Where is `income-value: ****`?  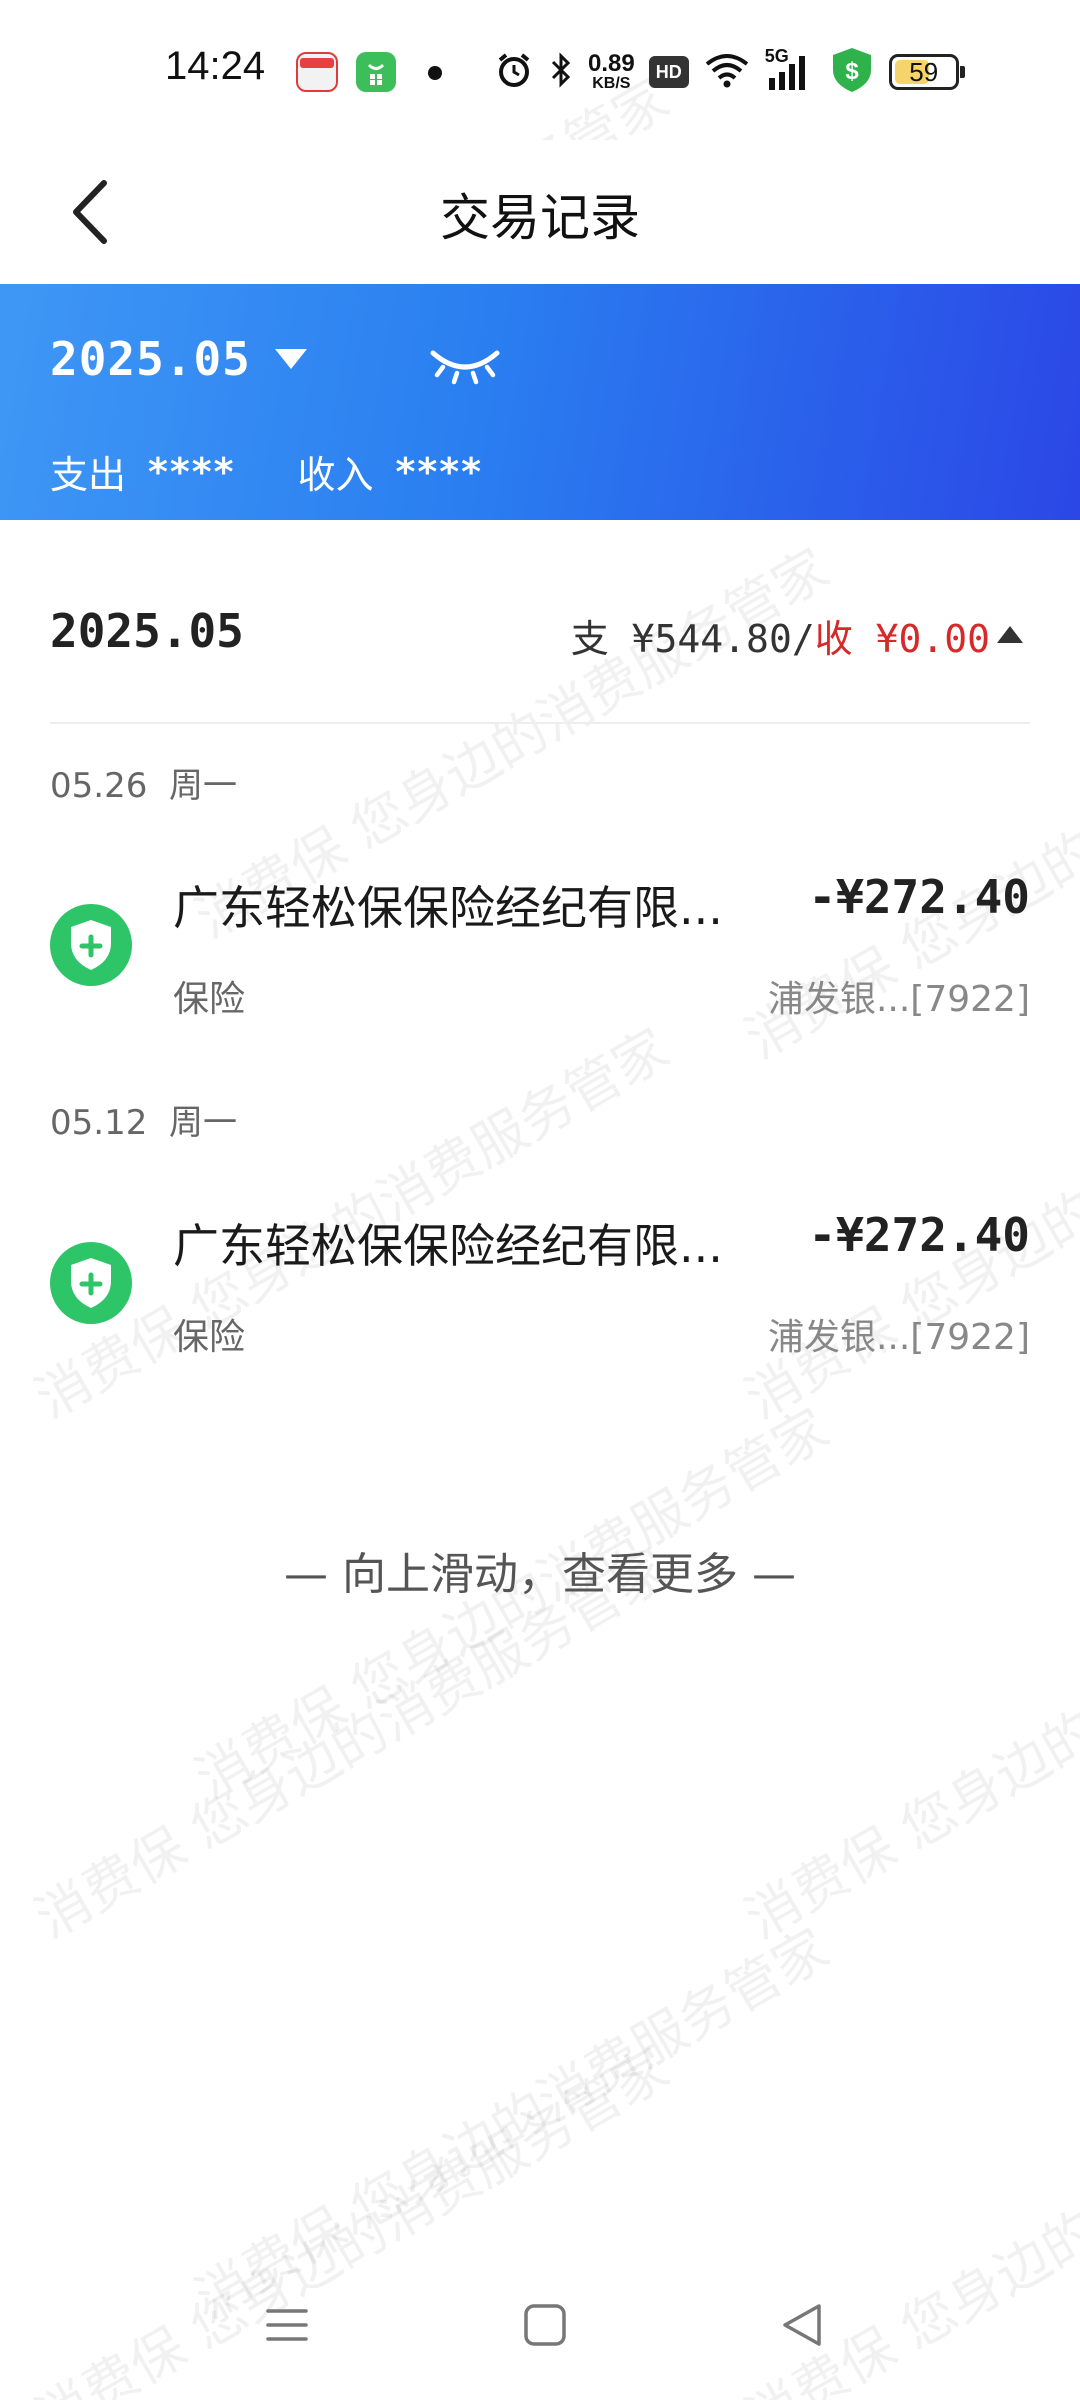
income-value: **** is located at coordinates (439, 471).